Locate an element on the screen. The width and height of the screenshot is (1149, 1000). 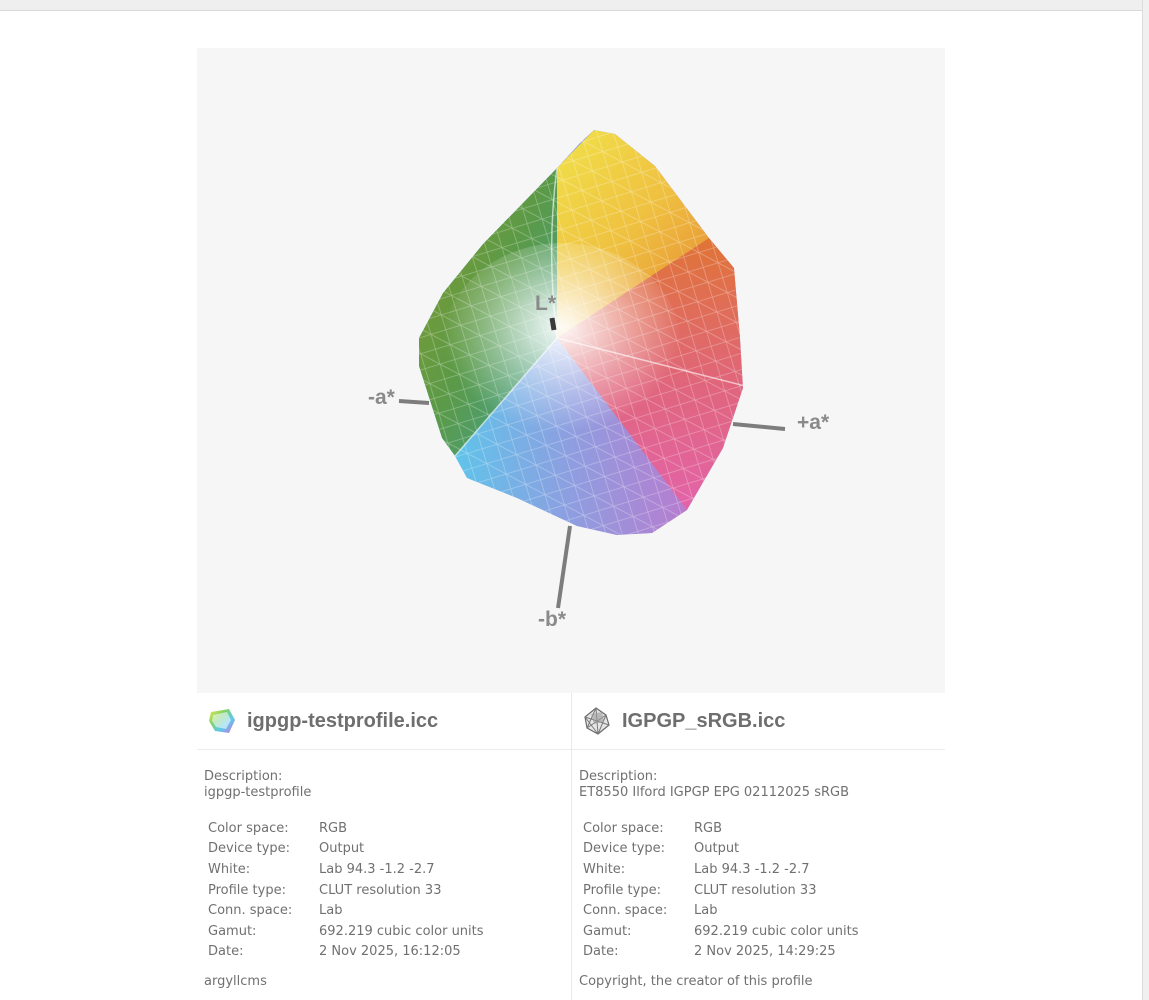
profile-footer: argyllcms is located at coordinates (235, 982).